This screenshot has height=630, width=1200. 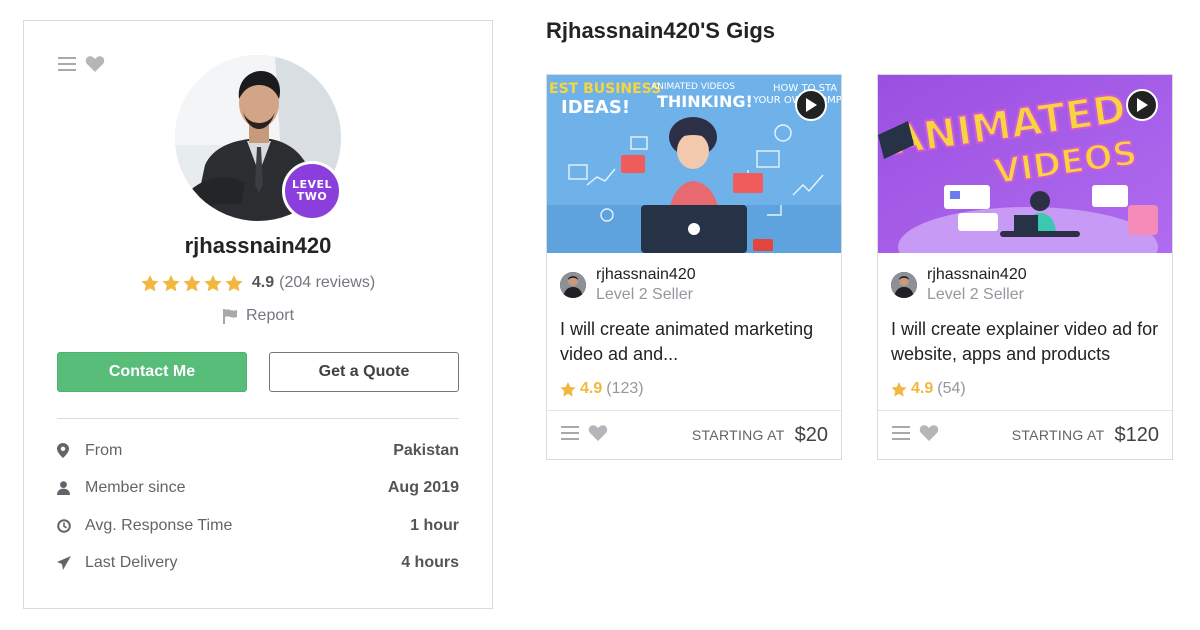 I want to click on gig-thumbnail: ANIMATED VIDEOS, so click(x=1025, y=164).